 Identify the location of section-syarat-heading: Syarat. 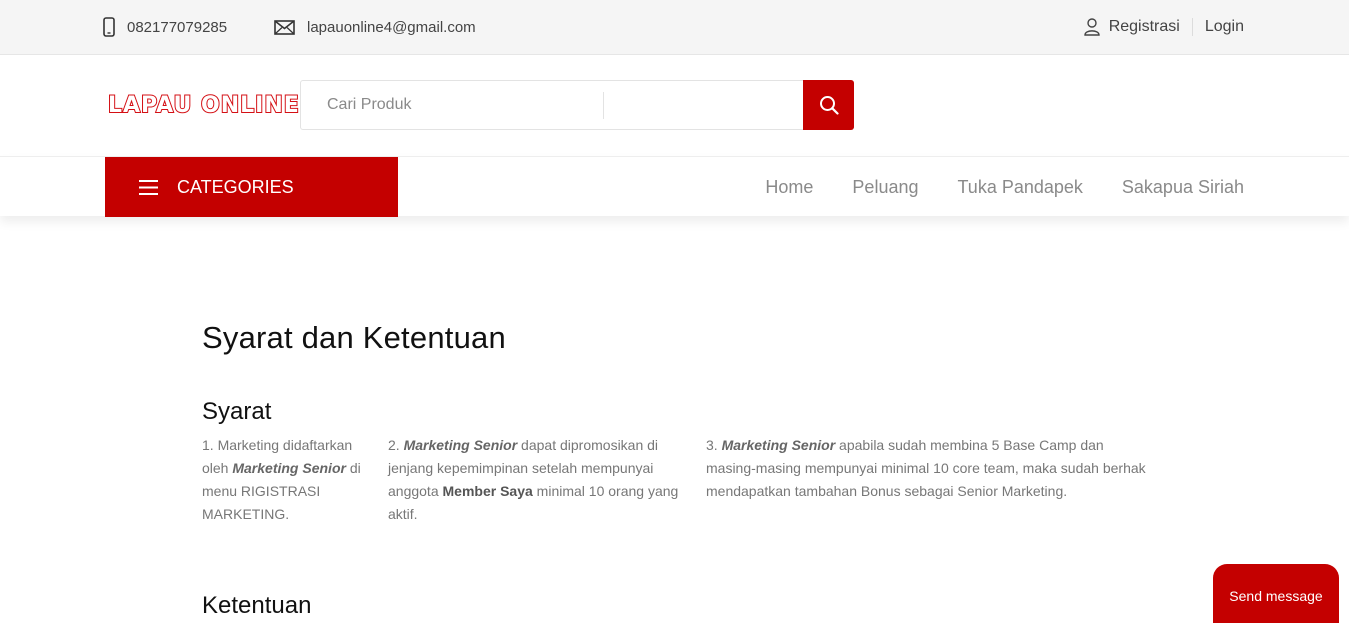
(237, 411).